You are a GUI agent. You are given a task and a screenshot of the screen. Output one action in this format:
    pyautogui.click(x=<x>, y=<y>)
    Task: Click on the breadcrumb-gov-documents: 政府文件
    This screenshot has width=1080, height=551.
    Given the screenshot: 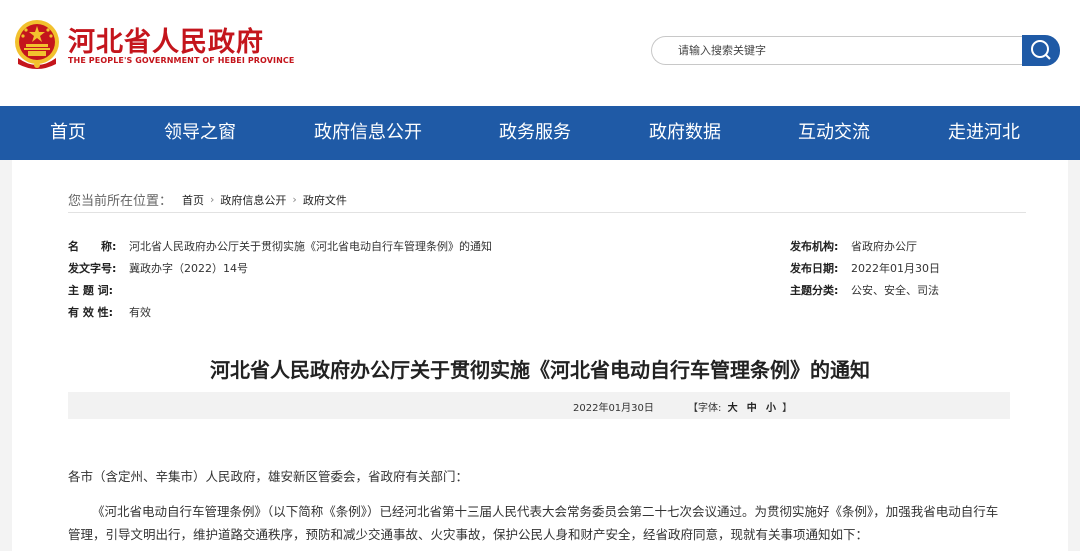 What is the action you would take?
    pyautogui.click(x=325, y=200)
    